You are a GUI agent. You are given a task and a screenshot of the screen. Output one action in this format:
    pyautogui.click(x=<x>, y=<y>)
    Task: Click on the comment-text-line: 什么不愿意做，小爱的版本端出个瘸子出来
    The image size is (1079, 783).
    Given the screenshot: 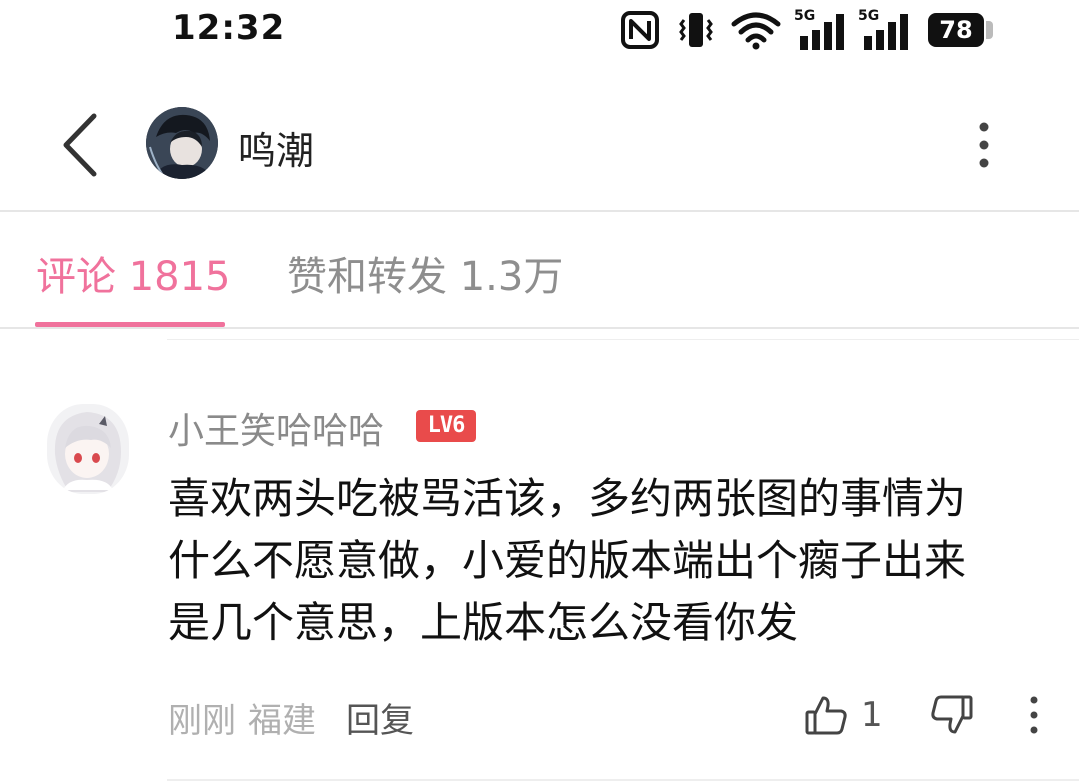 What is the action you would take?
    pyautogui.click(x=567, y=560)
    